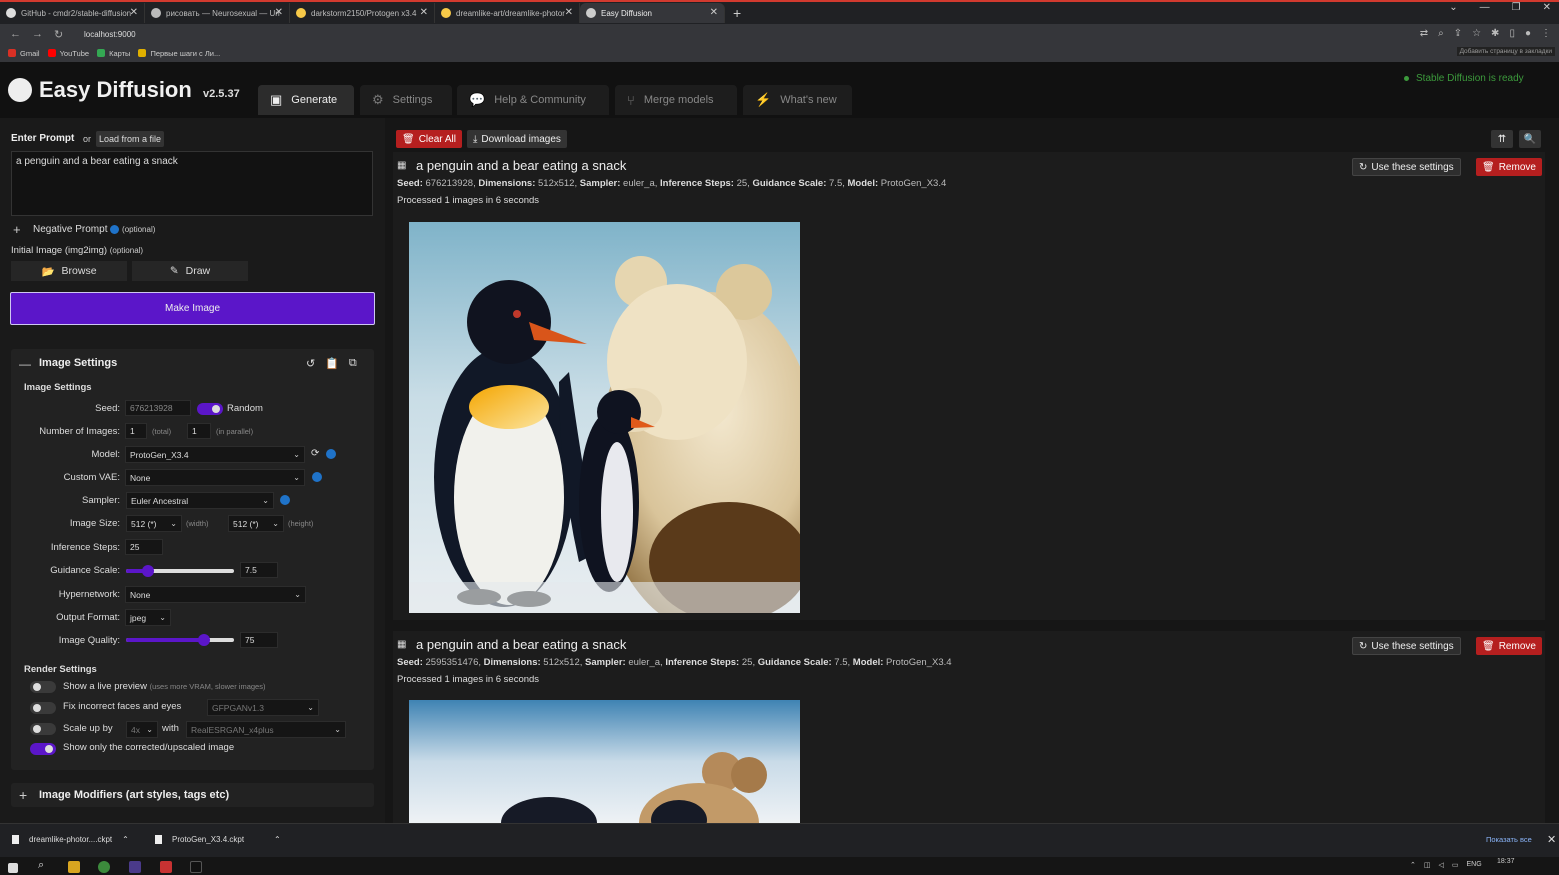 This screenshot has height=875, width=1559. What do you see at coordinates (78, 363) in the screenshot?
I see `image-settings-header: Image Settings` at bounding box center [78, 363].